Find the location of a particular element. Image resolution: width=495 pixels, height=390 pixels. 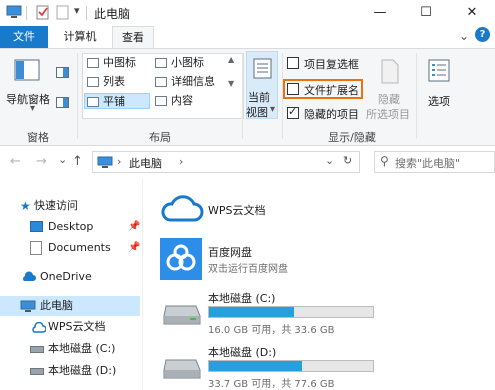

customize-toolbar-icon: ▾ is located at coordinates (77, 10).